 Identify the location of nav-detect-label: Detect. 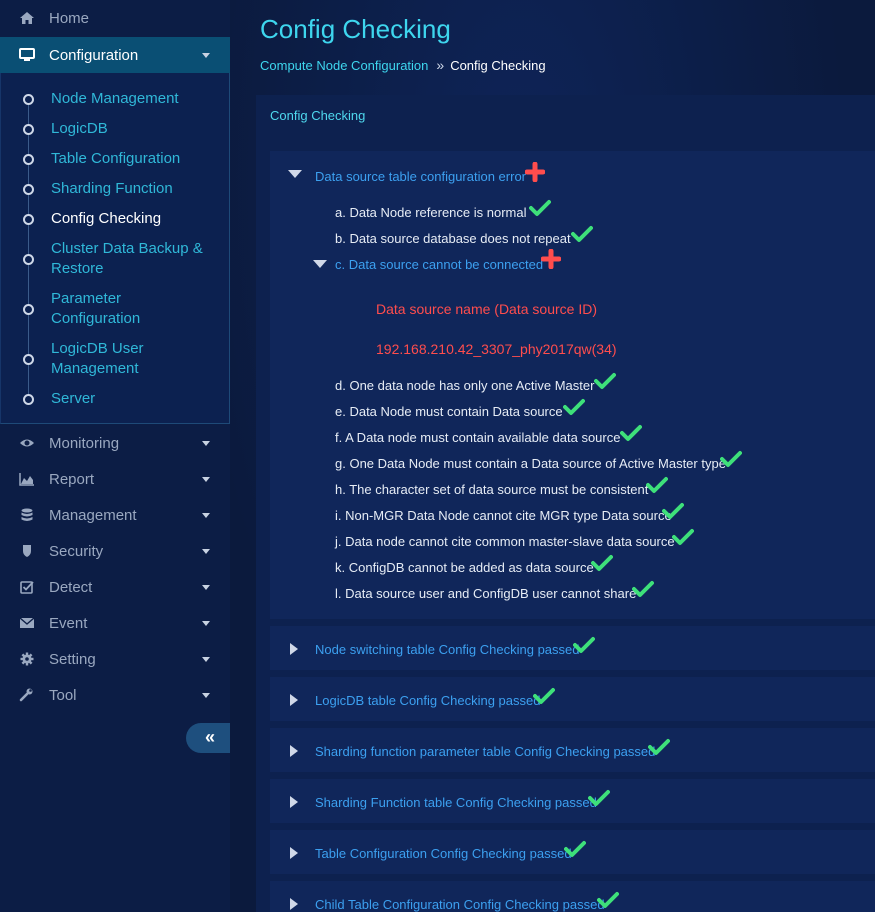
(71, 587).